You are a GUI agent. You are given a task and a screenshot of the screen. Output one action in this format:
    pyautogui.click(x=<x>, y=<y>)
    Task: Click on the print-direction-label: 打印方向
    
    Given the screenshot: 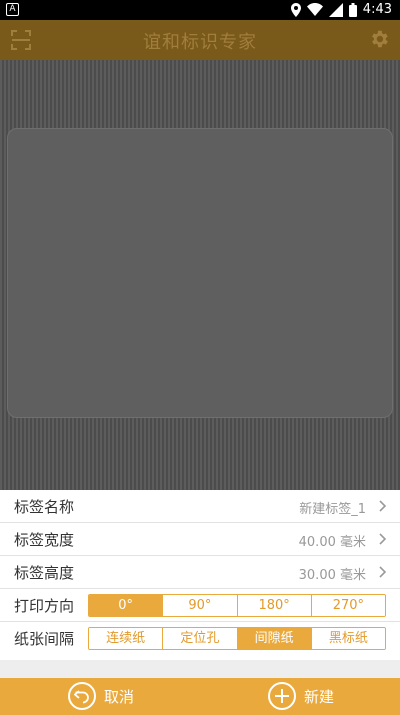 What is the action you would take?
    pyautogui.click(x=44, y=606)
    